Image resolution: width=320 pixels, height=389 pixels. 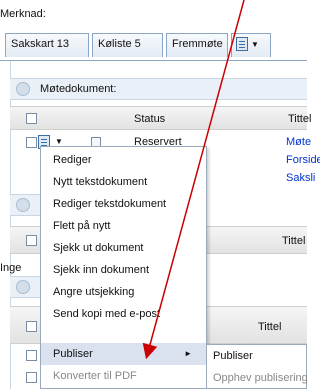 What do you see at coordinates (63, 44) in the screenshot?
I see `tab-count: 13` at bounding box center [63, 44].